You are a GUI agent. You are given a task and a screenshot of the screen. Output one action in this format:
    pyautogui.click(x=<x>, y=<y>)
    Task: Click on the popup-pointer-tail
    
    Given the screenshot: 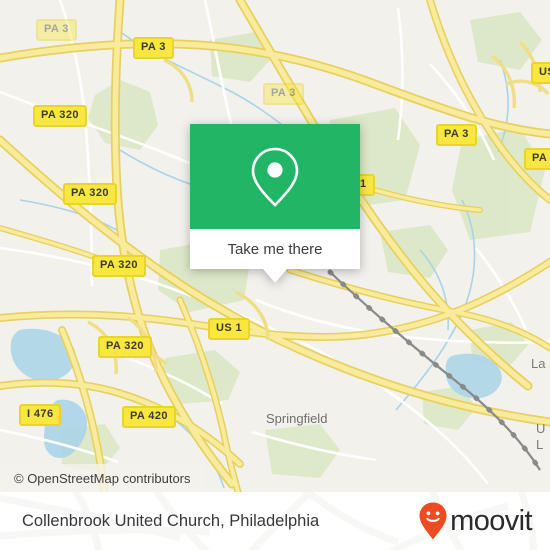 What is the action you would take?
    pyautogui.click(x=275, y=276)
    